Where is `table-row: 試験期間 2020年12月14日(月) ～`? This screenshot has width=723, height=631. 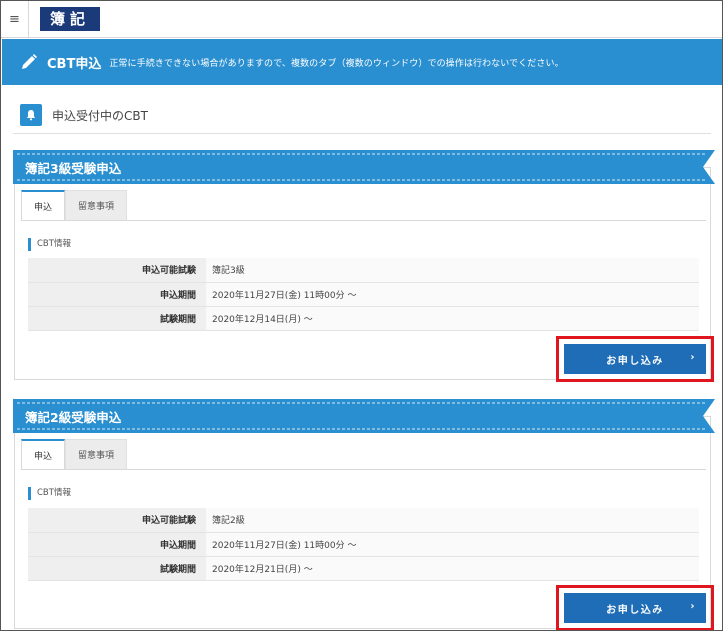
table-row: 試験期間 2020年12月14日(月) ～ is located at coordinates (363, 318).